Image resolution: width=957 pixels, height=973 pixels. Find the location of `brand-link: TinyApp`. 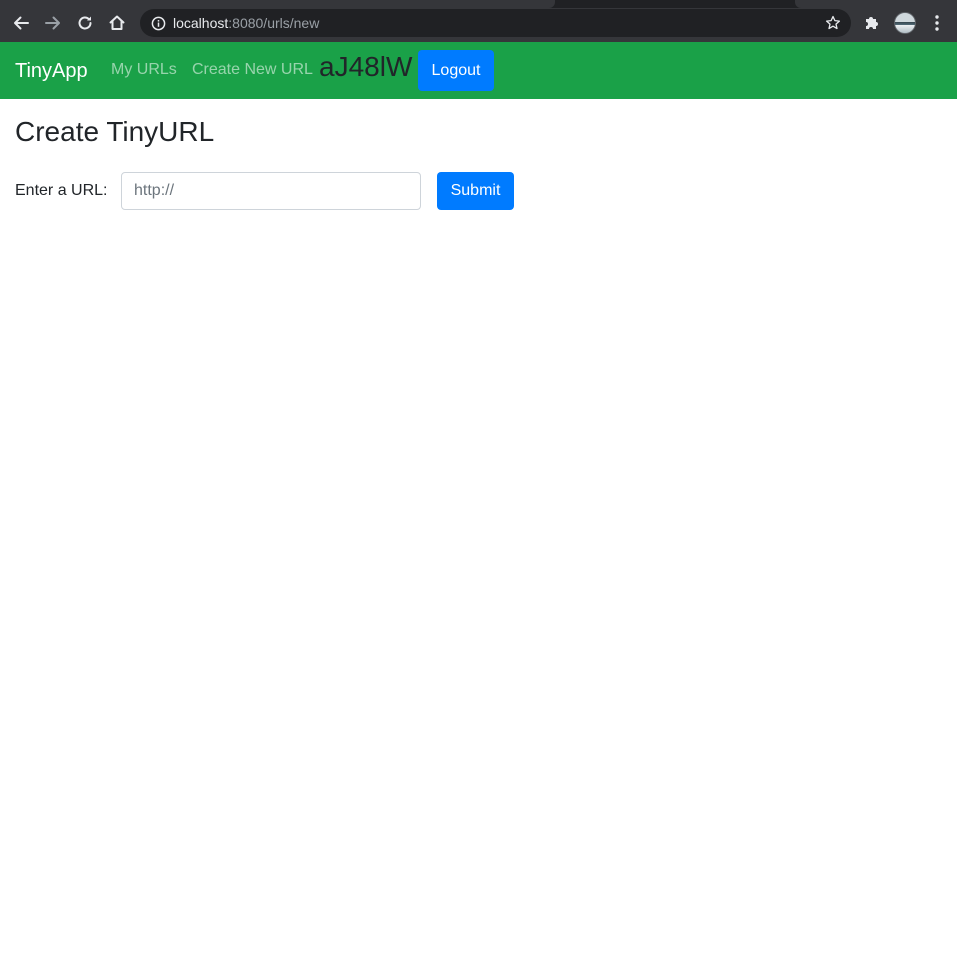

brand-link: TinyApp is located at coordinates (51, 71).